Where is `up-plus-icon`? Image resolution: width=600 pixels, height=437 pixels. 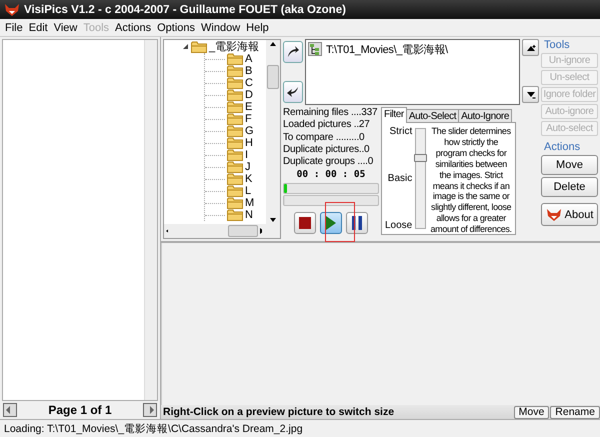
up-plus-icon is located at coordinates (531, 48).